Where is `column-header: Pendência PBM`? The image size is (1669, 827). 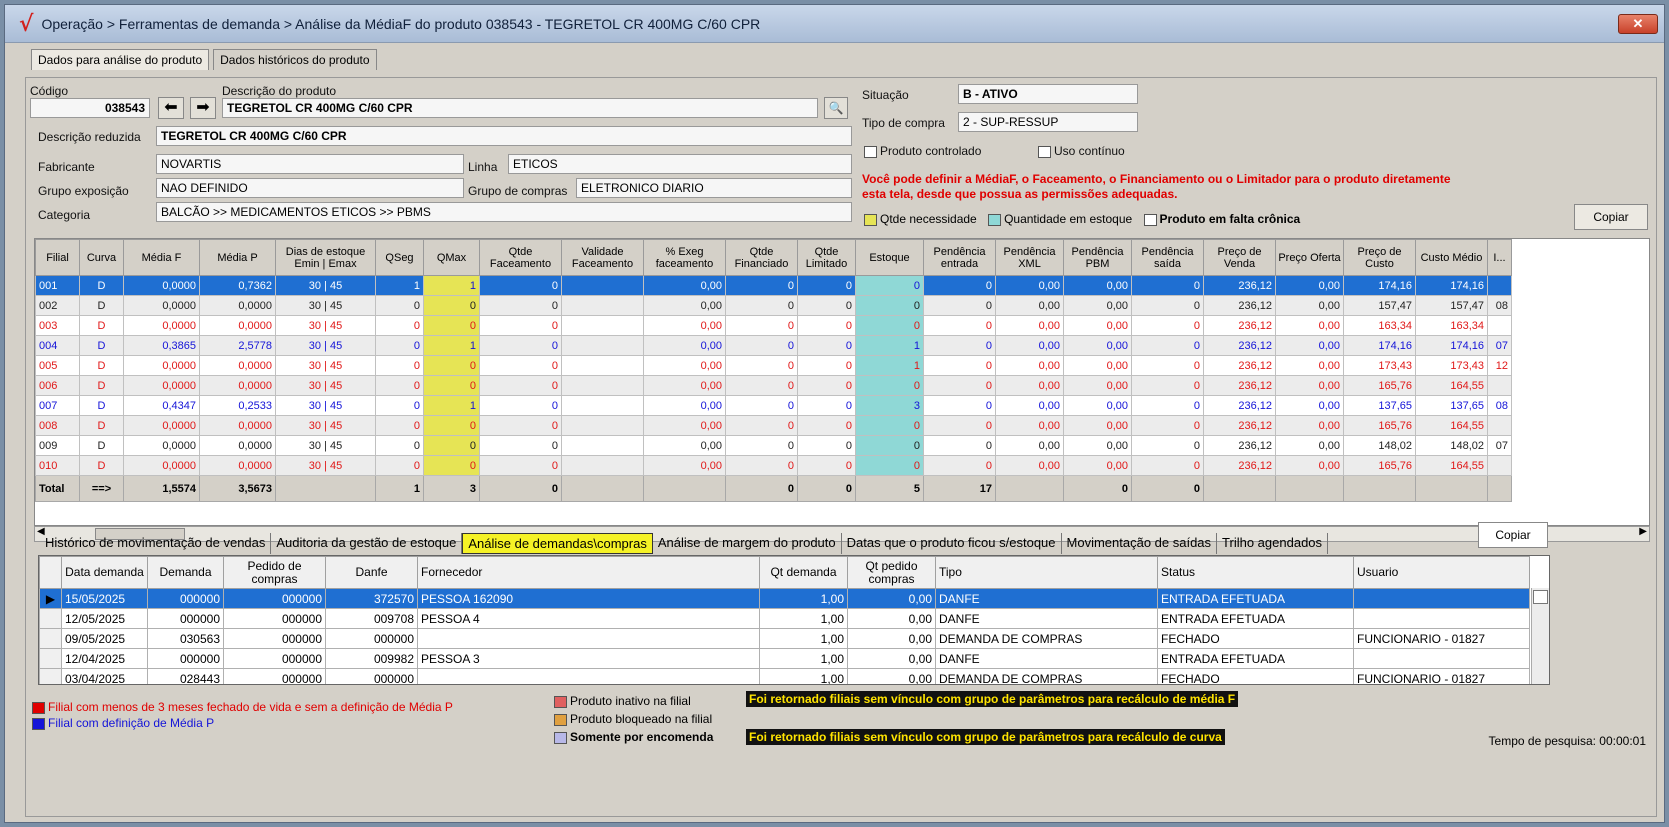
column-header: Pendência PBM is located at coordinates (1097, 257).